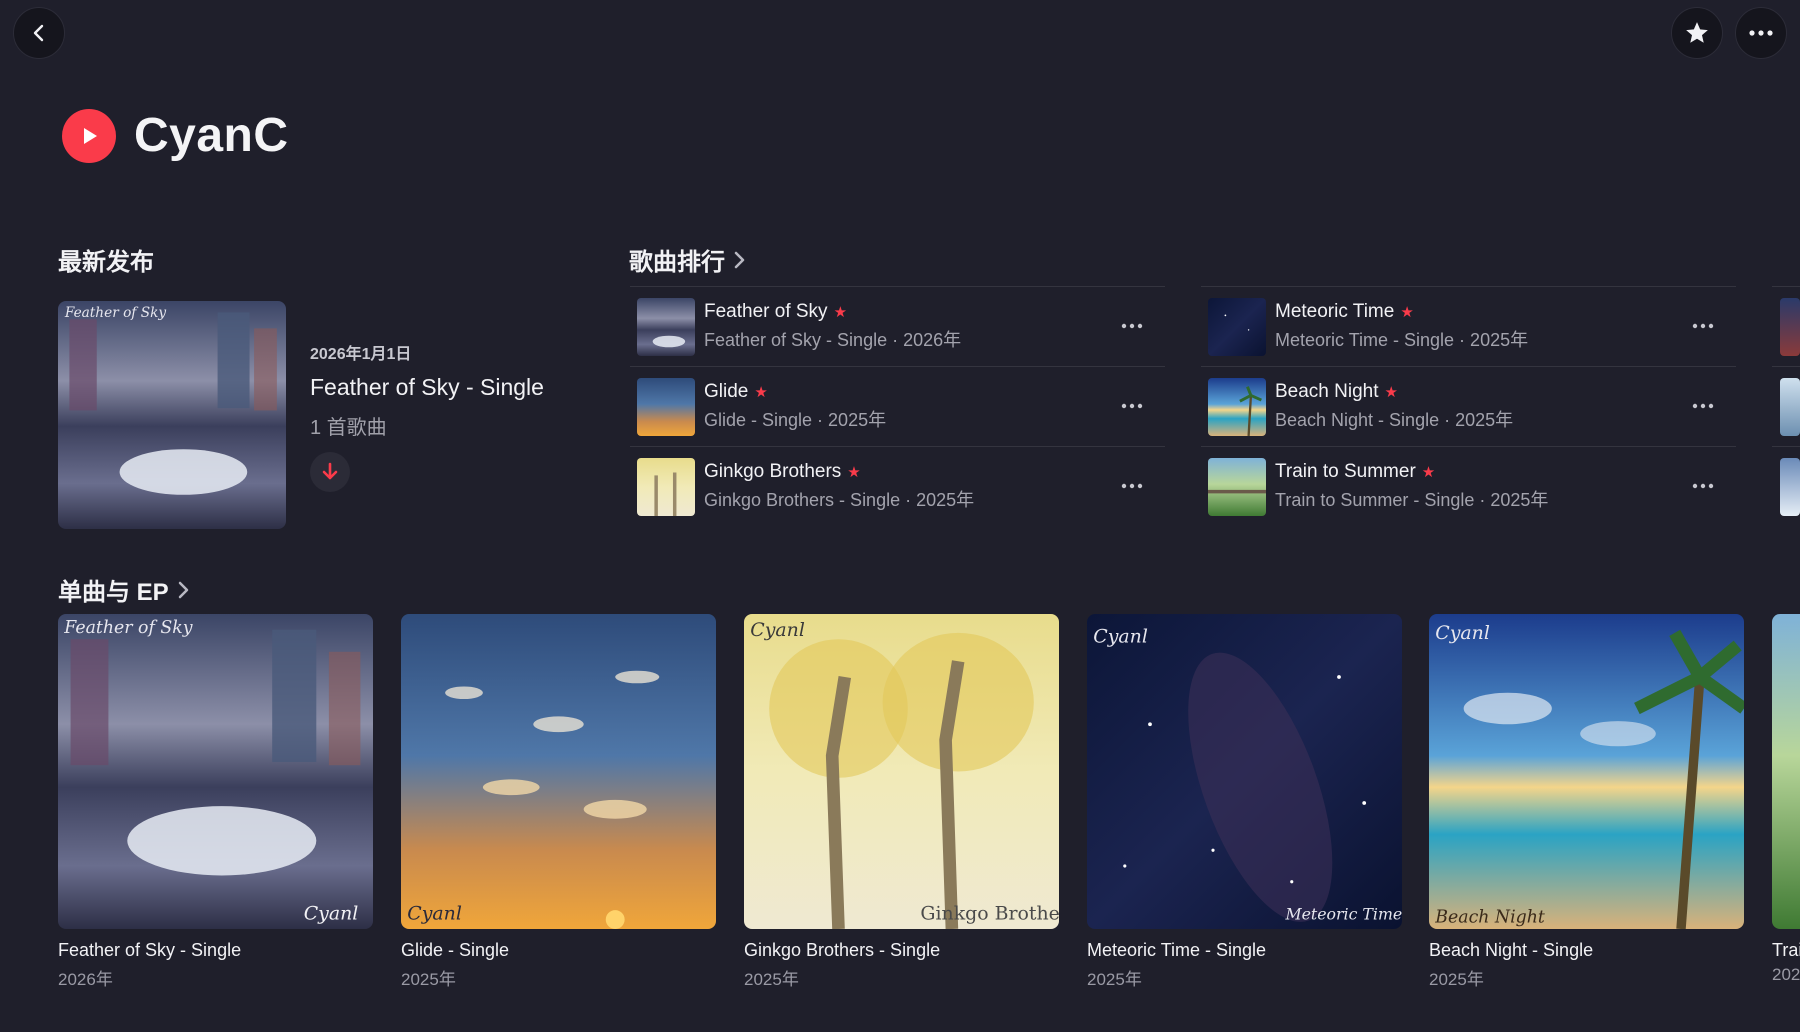  What do you see at coordinates (558, 950) in the screenshot?
I see `single-title: Glide - Single` at bounding box center [558, 950].